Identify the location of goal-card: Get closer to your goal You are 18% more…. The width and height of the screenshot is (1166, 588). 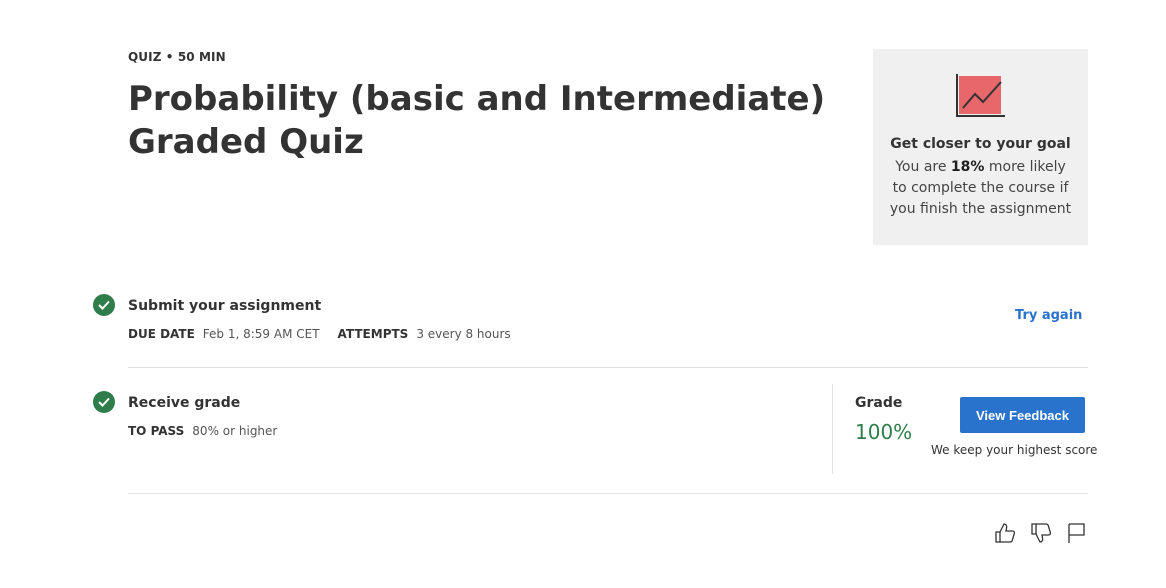
(980, 147).